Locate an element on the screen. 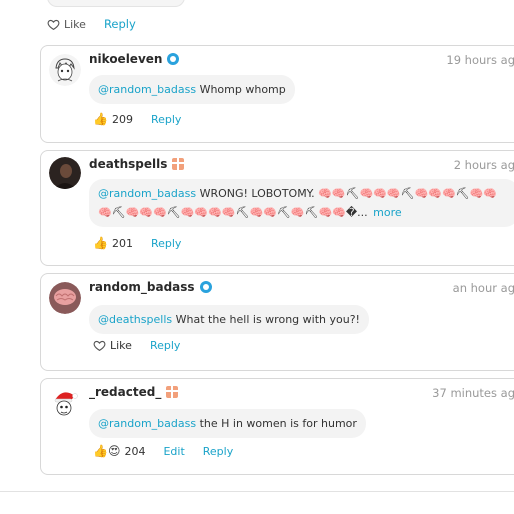 This screenshot has width=514, height=514. comment-text-bubble: @random_badass Whomp whomp is located at coordinates (192, 89).